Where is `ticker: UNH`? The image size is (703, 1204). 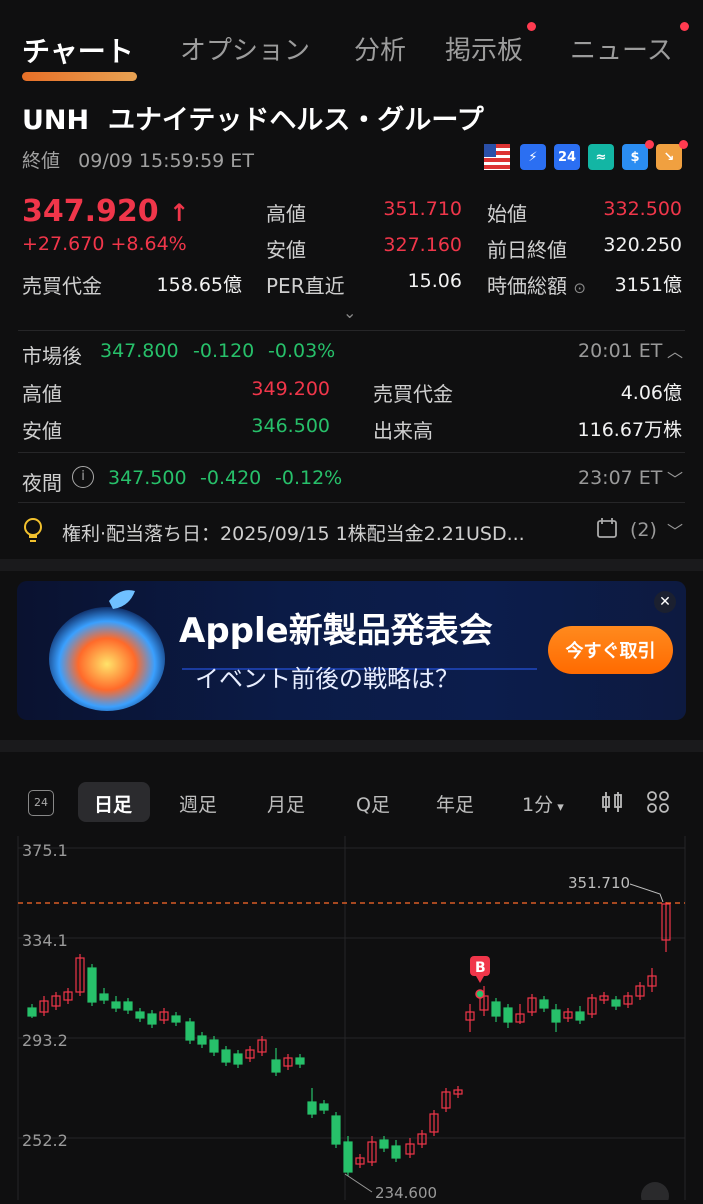
ticker: UNH is located at coordinates (56, 120).